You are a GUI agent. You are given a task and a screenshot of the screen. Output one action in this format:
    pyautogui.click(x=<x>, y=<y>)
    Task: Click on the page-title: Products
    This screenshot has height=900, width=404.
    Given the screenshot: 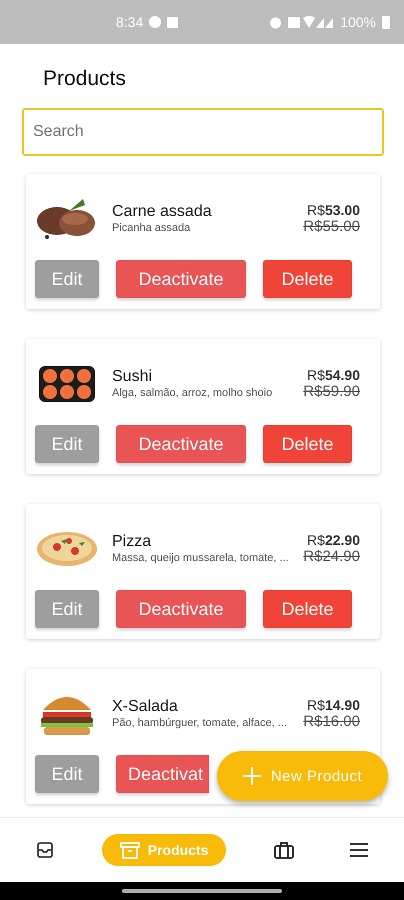 What is the action you would take?
    pyautogui.click(x=85, y=79)
    